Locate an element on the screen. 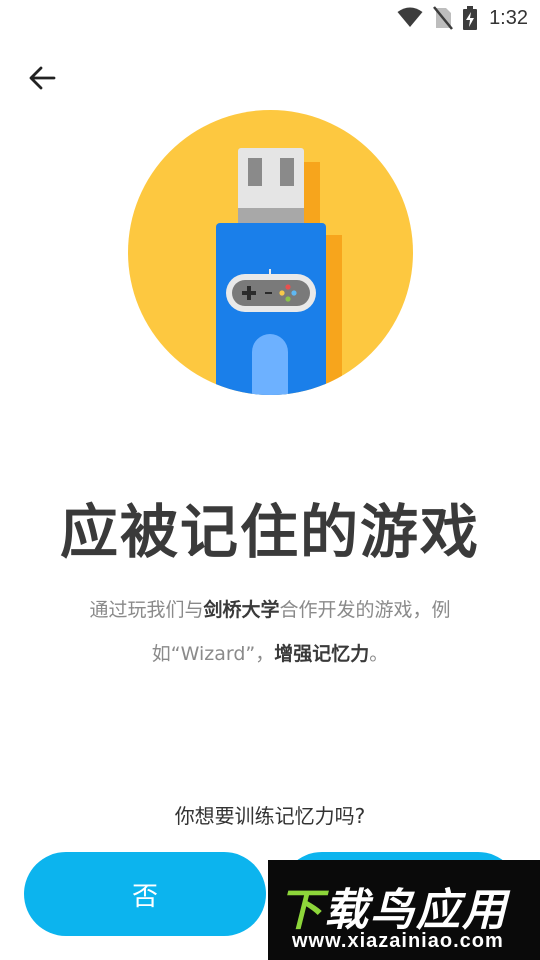 The height and width of the screenshot is (960, 540). watermark-logo-first: 下 is located at coordinates (301, 910).